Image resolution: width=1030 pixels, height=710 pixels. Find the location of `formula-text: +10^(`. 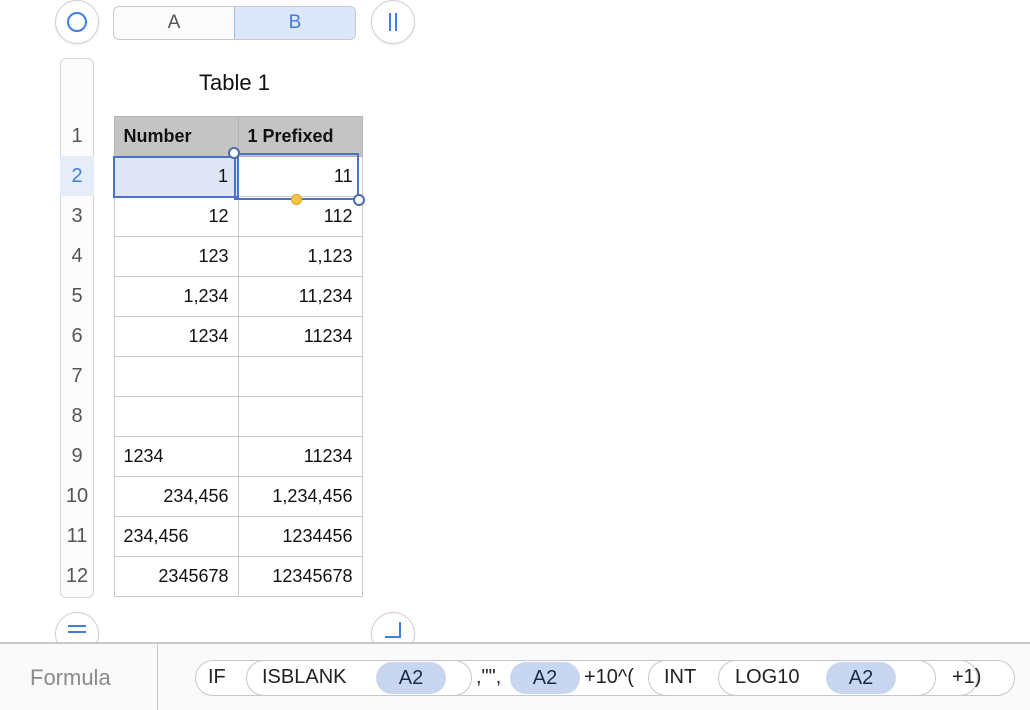

formula-text: +10^( is located at coordinates (609, 677).